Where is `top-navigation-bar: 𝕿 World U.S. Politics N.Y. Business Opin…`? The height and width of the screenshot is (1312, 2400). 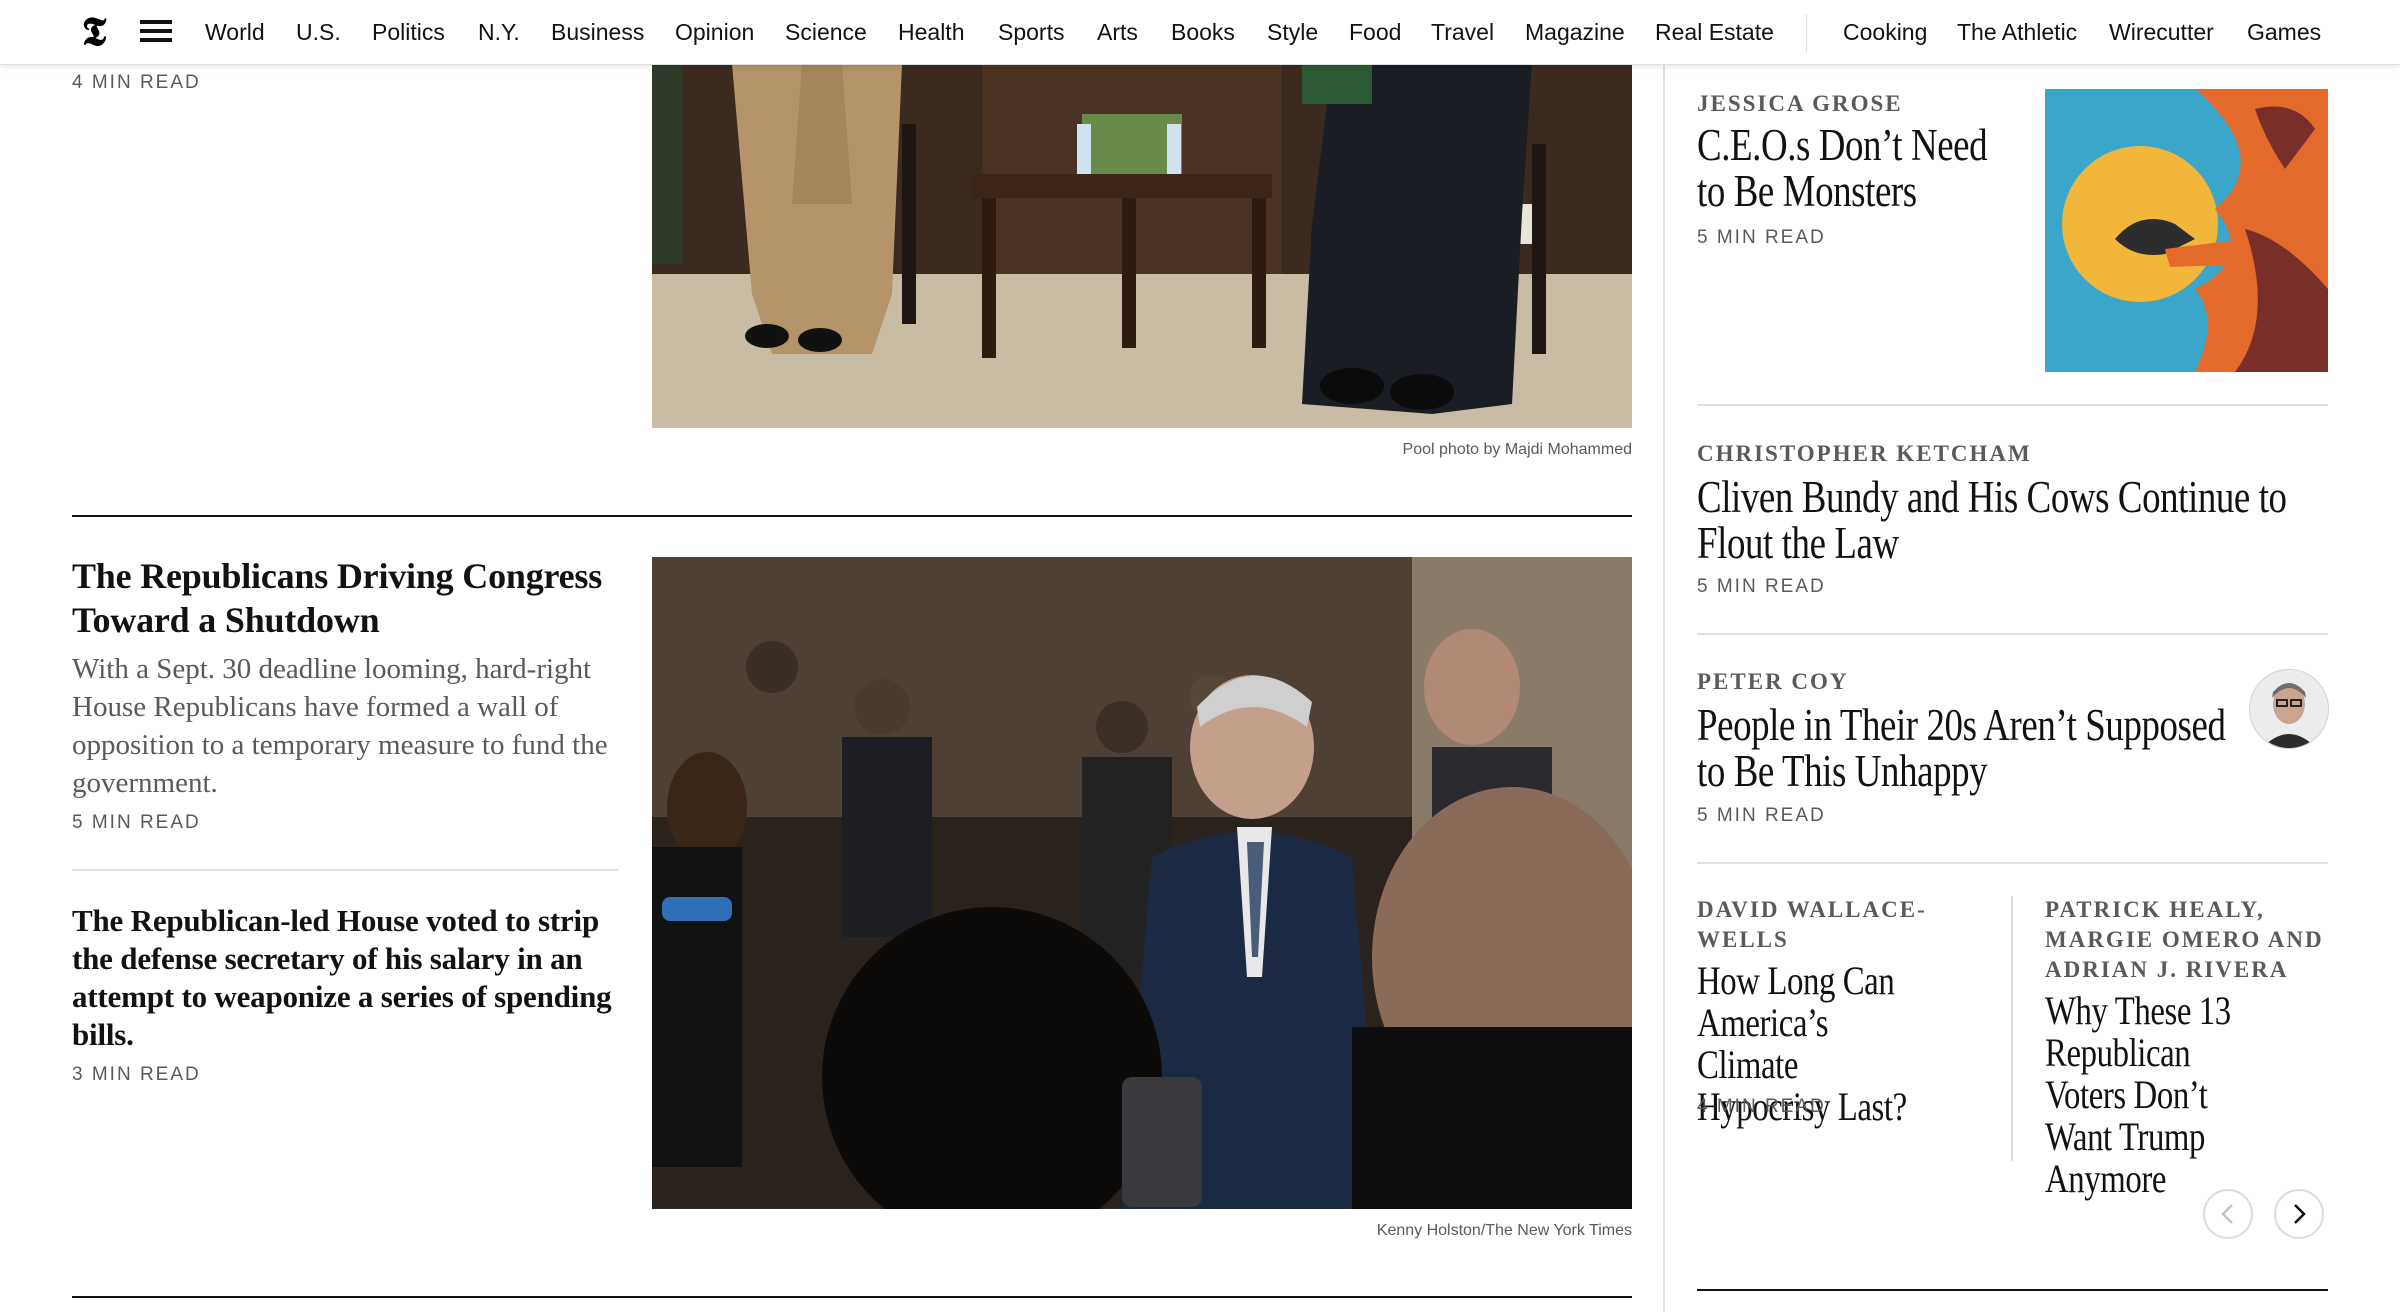
top-navigation-bar: 𝕿 World U.S. Politics N.Y. Business Opin… is located at coordinates (1200, 32).